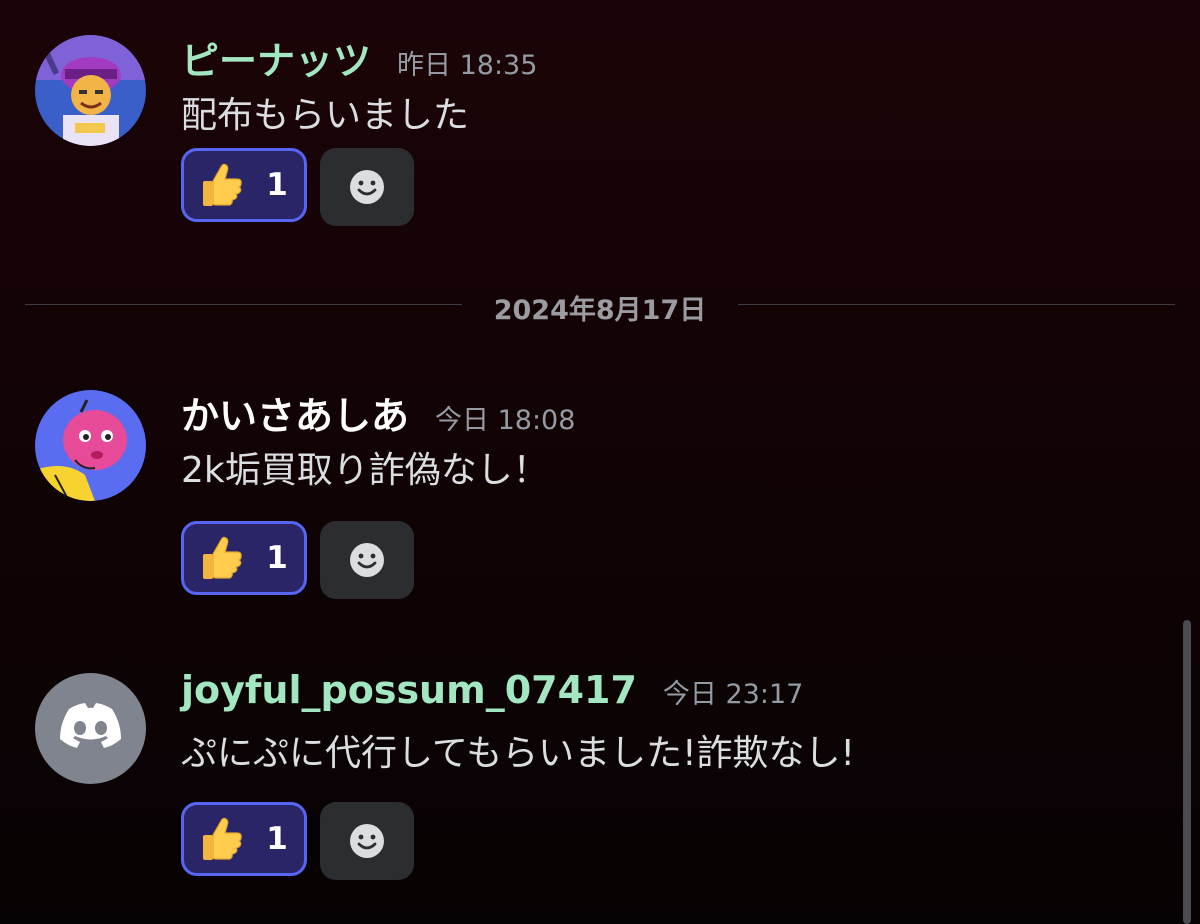 This screenshot has height=924, width=1200. I want to click on timestamp: 今日 18:08, so click(505, 420).